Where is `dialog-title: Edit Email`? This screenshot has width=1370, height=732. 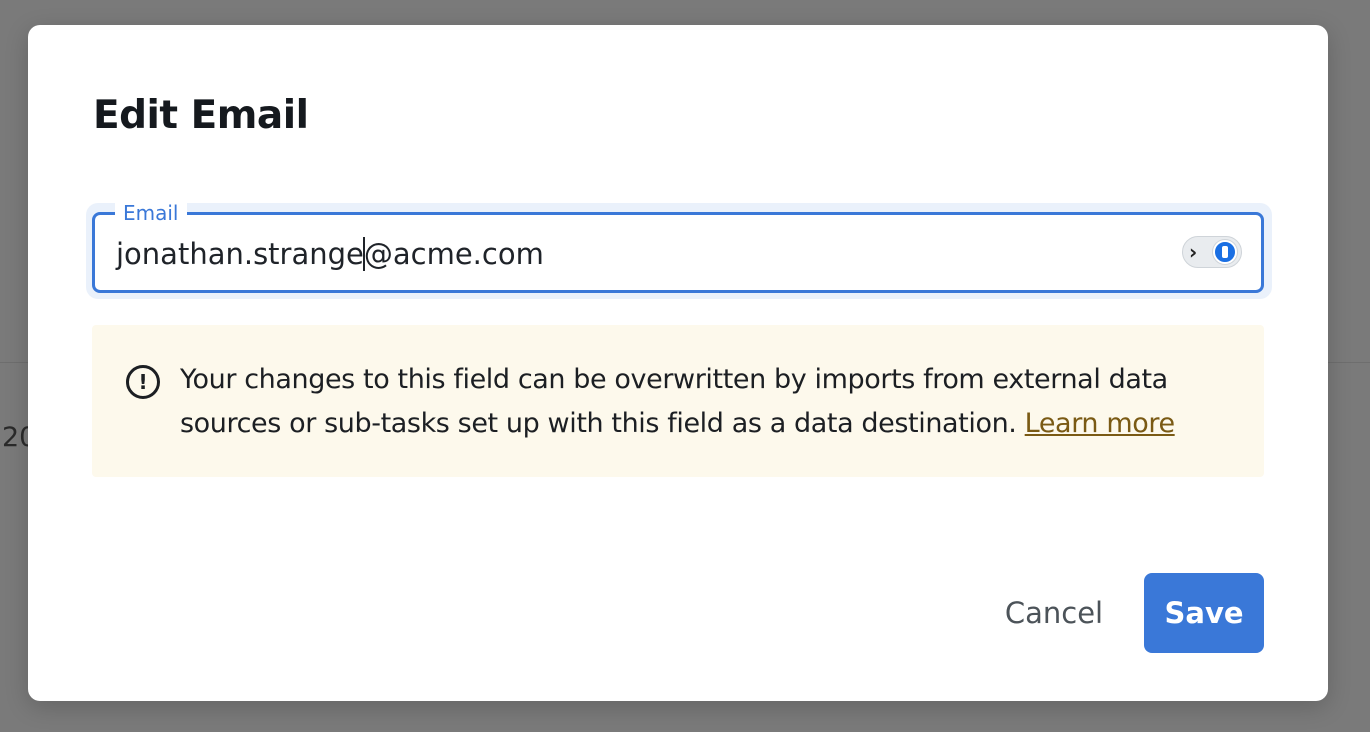
dialog-title: Edit Email is located at coordinates (201, 115).